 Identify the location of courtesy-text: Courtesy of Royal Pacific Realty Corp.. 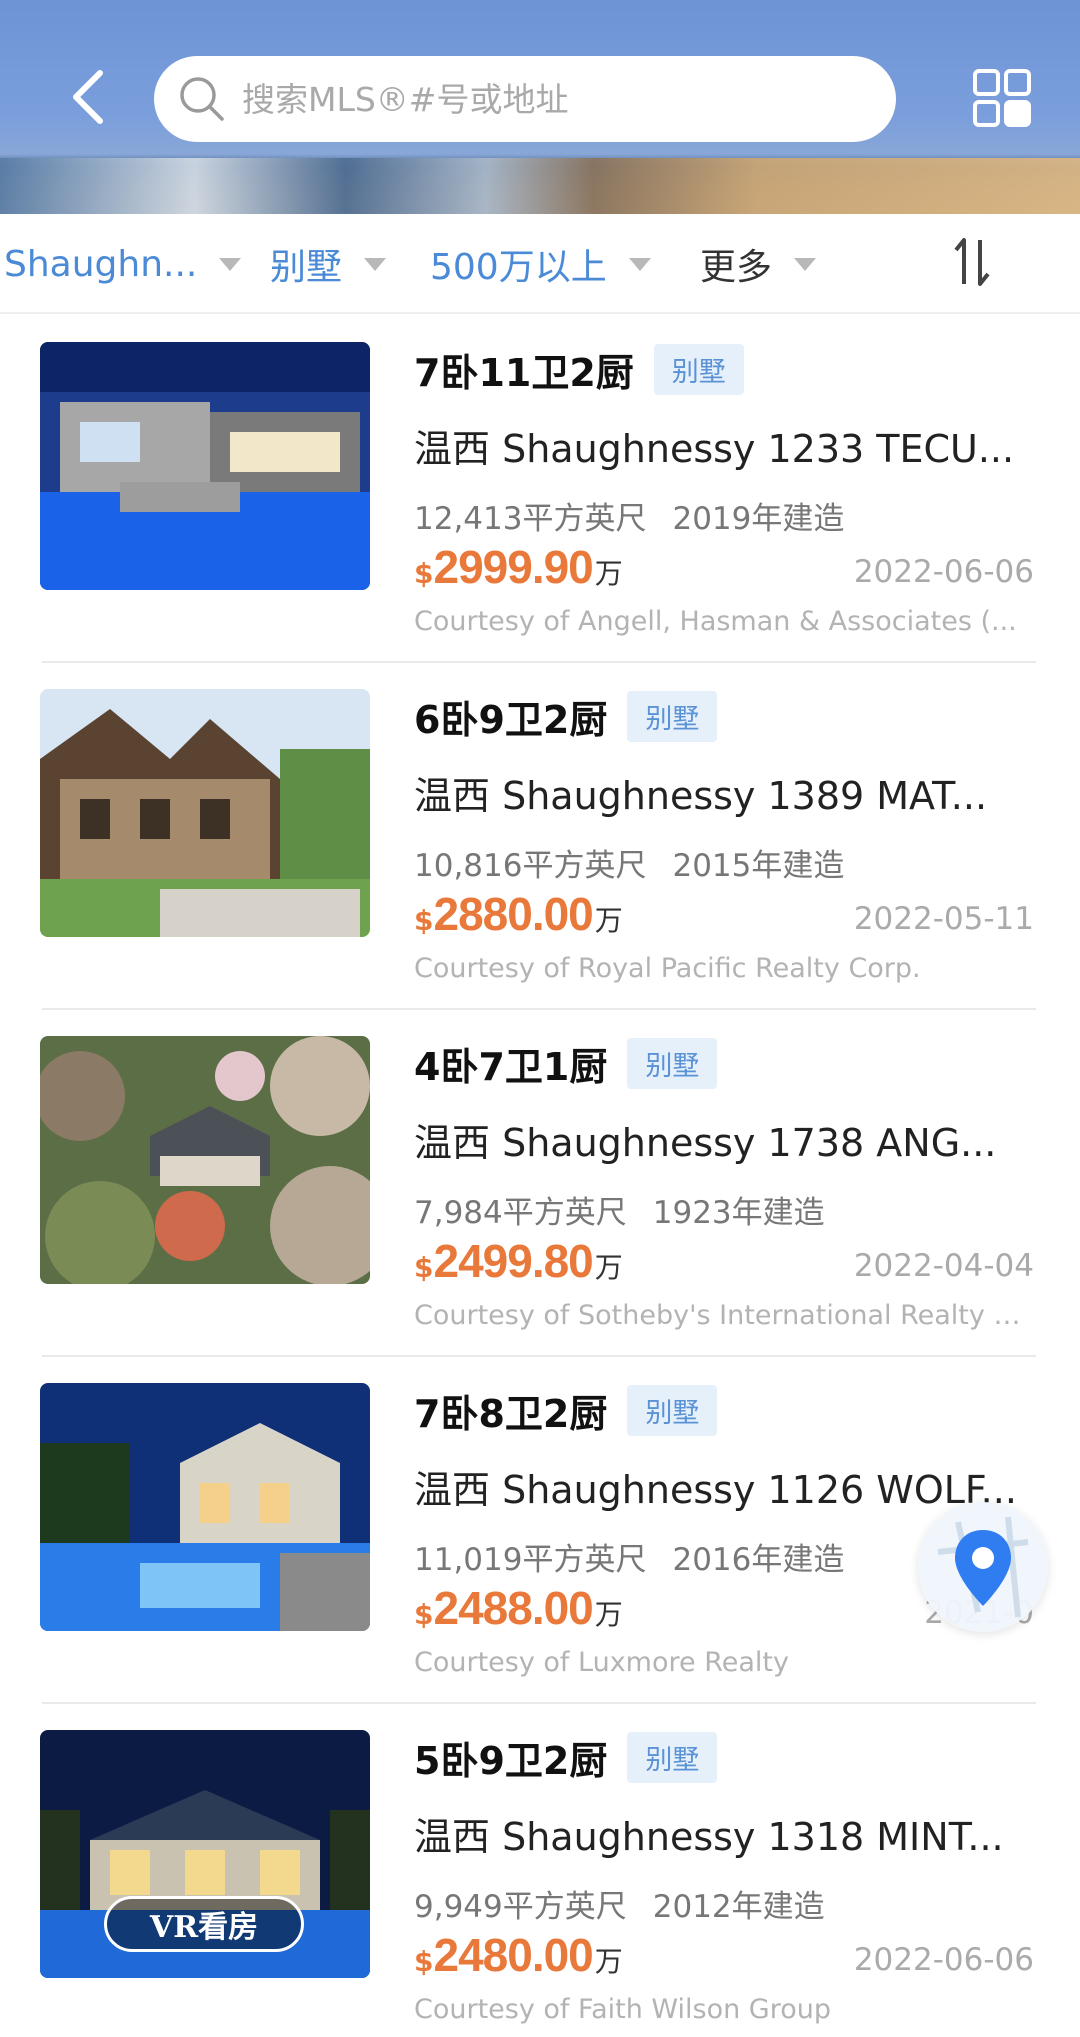
(667, 968).